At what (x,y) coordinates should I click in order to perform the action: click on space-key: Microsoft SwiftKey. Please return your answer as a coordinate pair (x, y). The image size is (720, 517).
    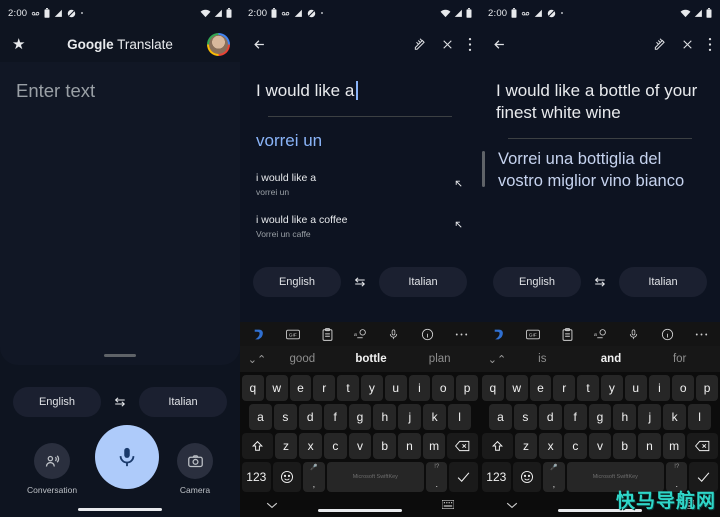
    Looking at the image, I should click on (375, 477).